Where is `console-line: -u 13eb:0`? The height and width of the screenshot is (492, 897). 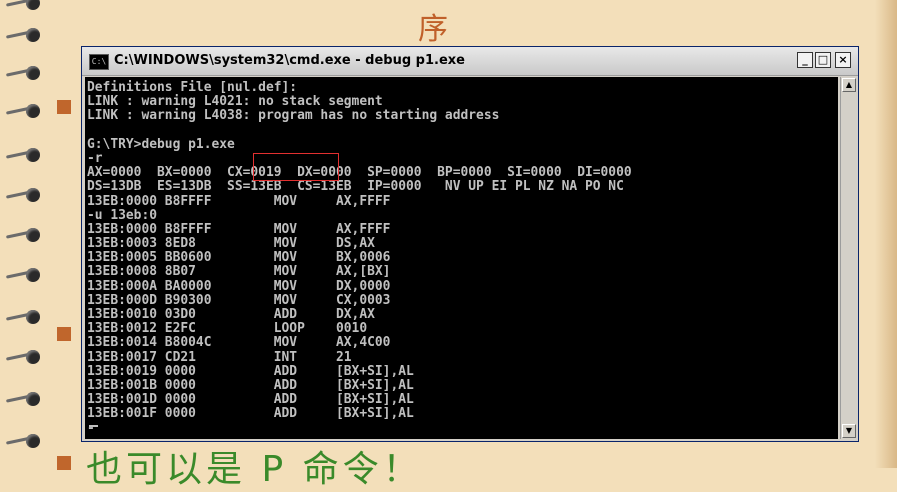 console-line: -u 13eb:0 is located at coordinates (122, 215).